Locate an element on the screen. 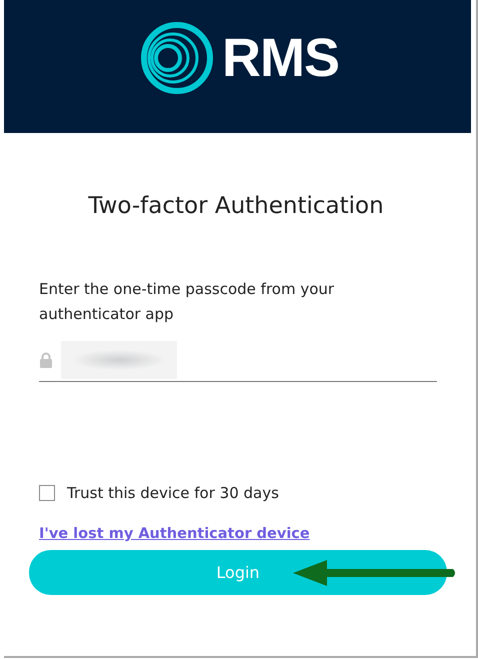 The height and width of the screenshot is (659, 478). lock-icon is located at coordinates (46, 360).